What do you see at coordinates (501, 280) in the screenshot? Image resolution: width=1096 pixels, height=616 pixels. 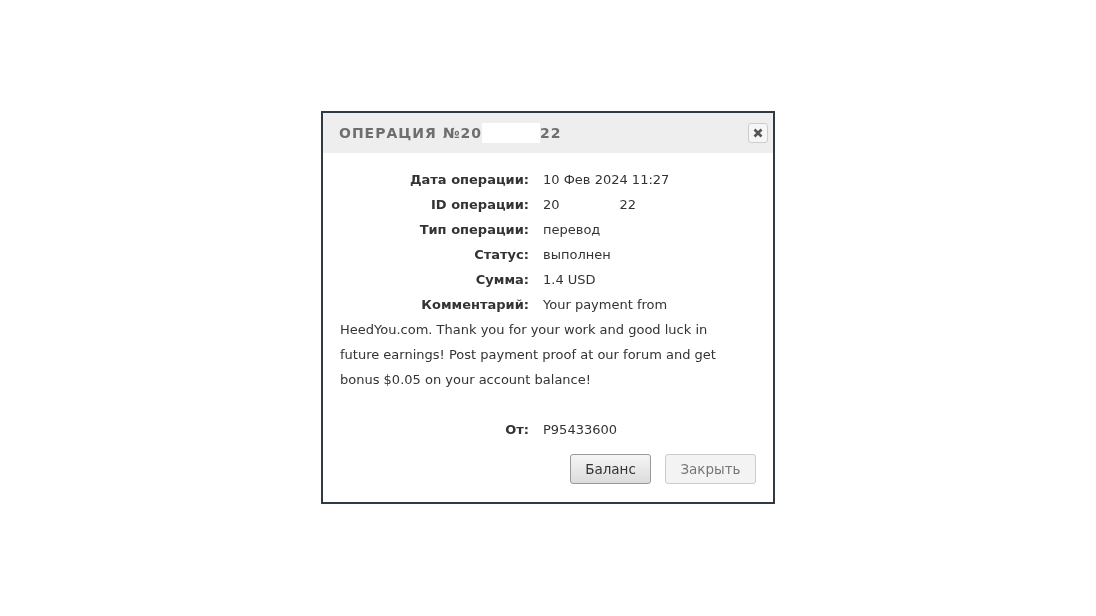 I see `field-label: Сумма:` at bounding box center [501, 280].